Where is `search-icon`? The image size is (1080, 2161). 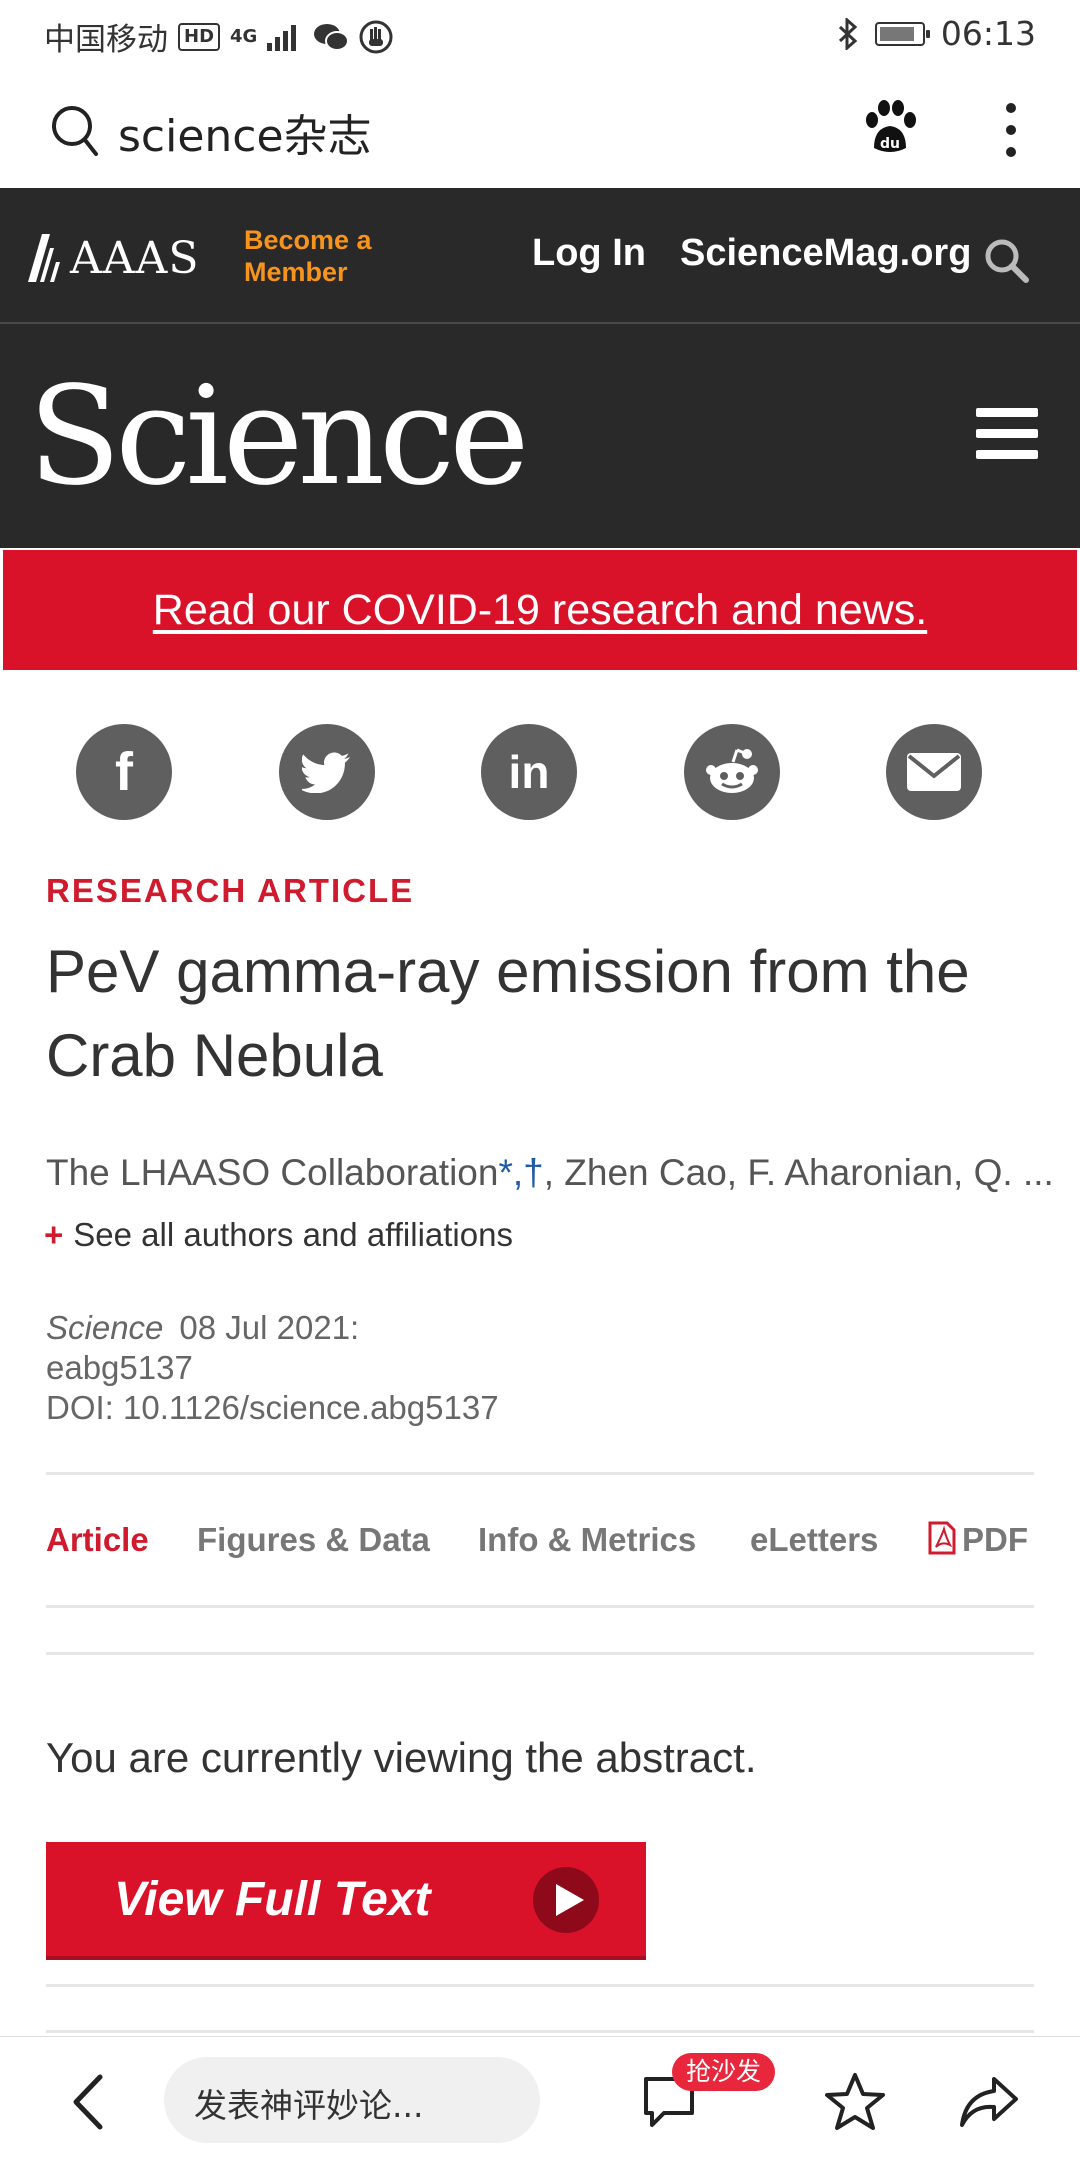 search-icon is located at coordinates (75, 131).